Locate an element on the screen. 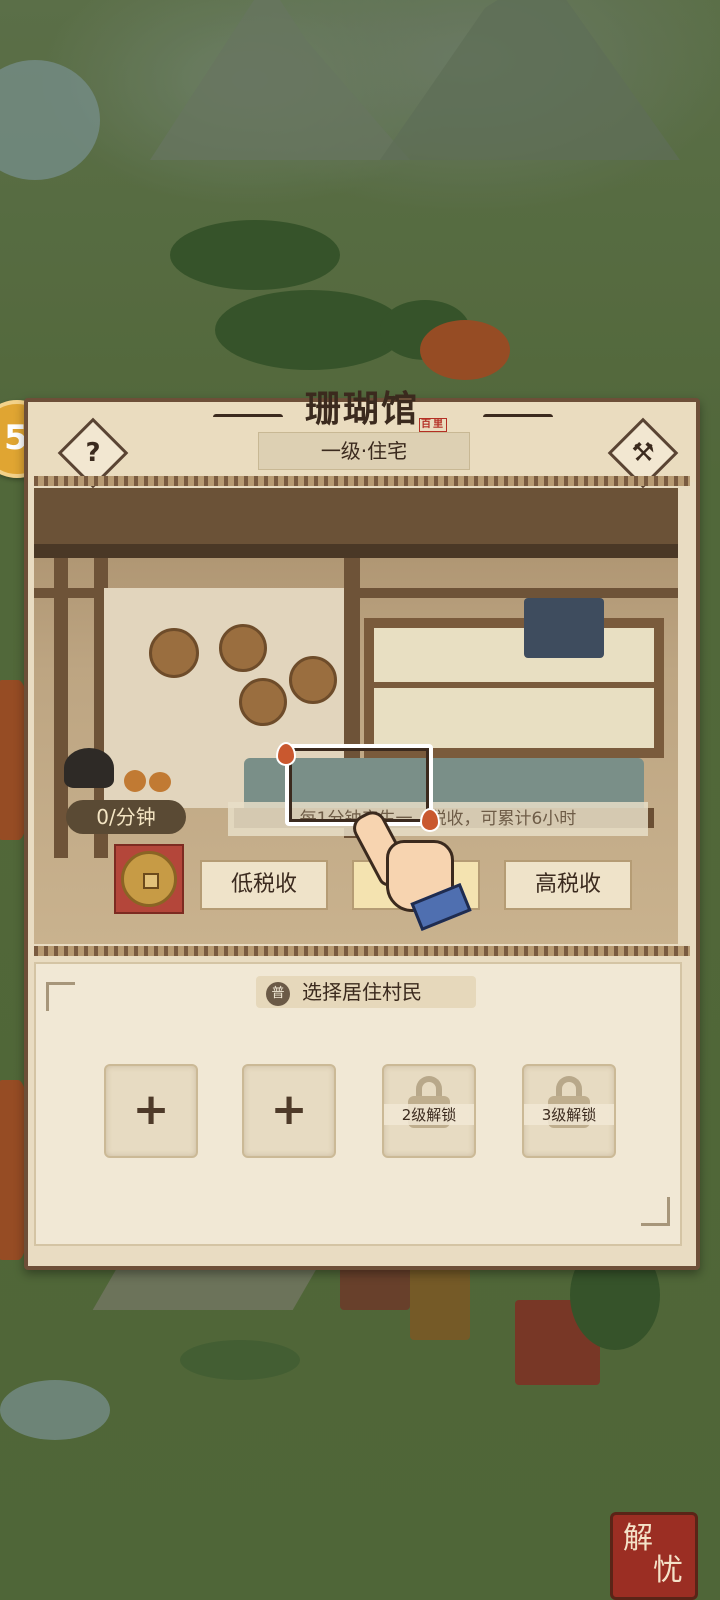 The height and width of the screenshot is (1600, 720). tax-coin-box is located at coordinates (149, 879).